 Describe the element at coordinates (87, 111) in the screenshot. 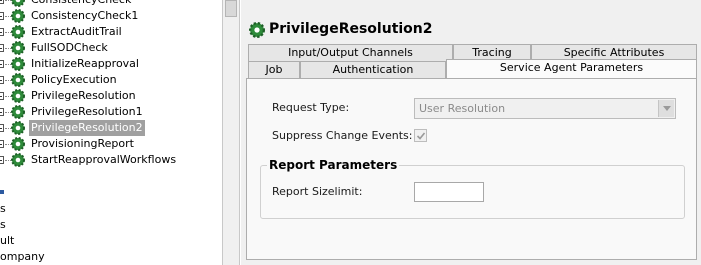

I see `tree-item-label: PrivilegeResolution1` at that location.